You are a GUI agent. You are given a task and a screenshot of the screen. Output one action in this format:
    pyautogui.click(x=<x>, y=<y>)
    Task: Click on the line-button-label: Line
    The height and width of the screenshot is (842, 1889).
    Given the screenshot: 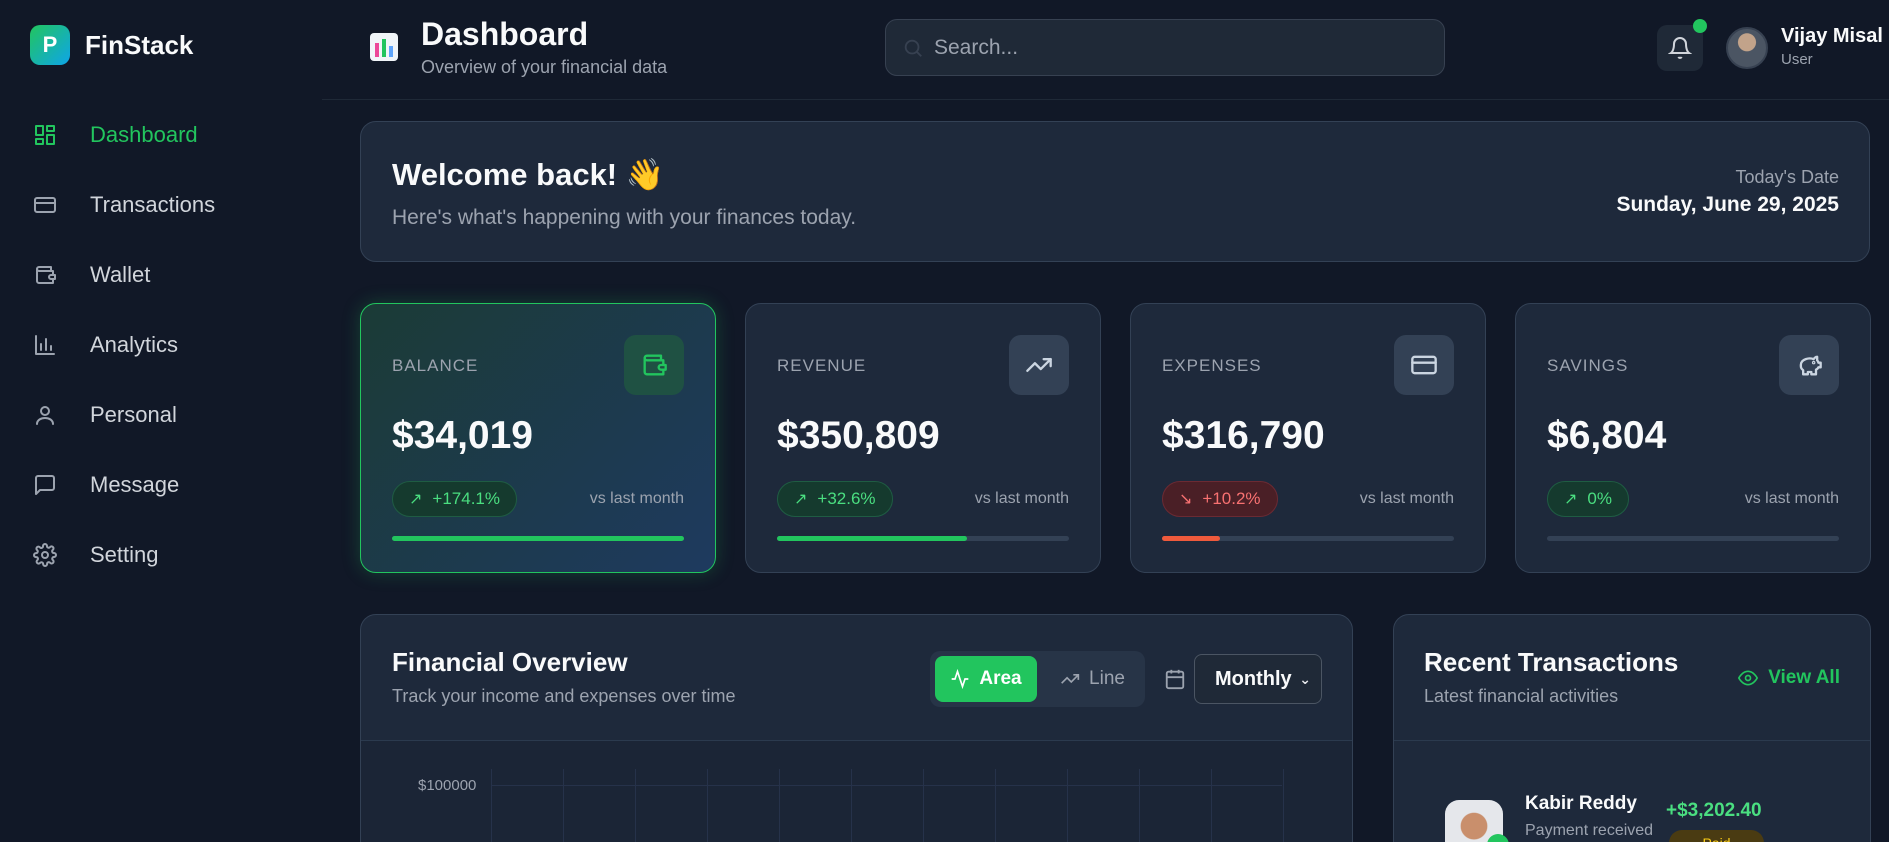 What is the action you would take?
    pyautogui.click(x=1107, y=678)
    